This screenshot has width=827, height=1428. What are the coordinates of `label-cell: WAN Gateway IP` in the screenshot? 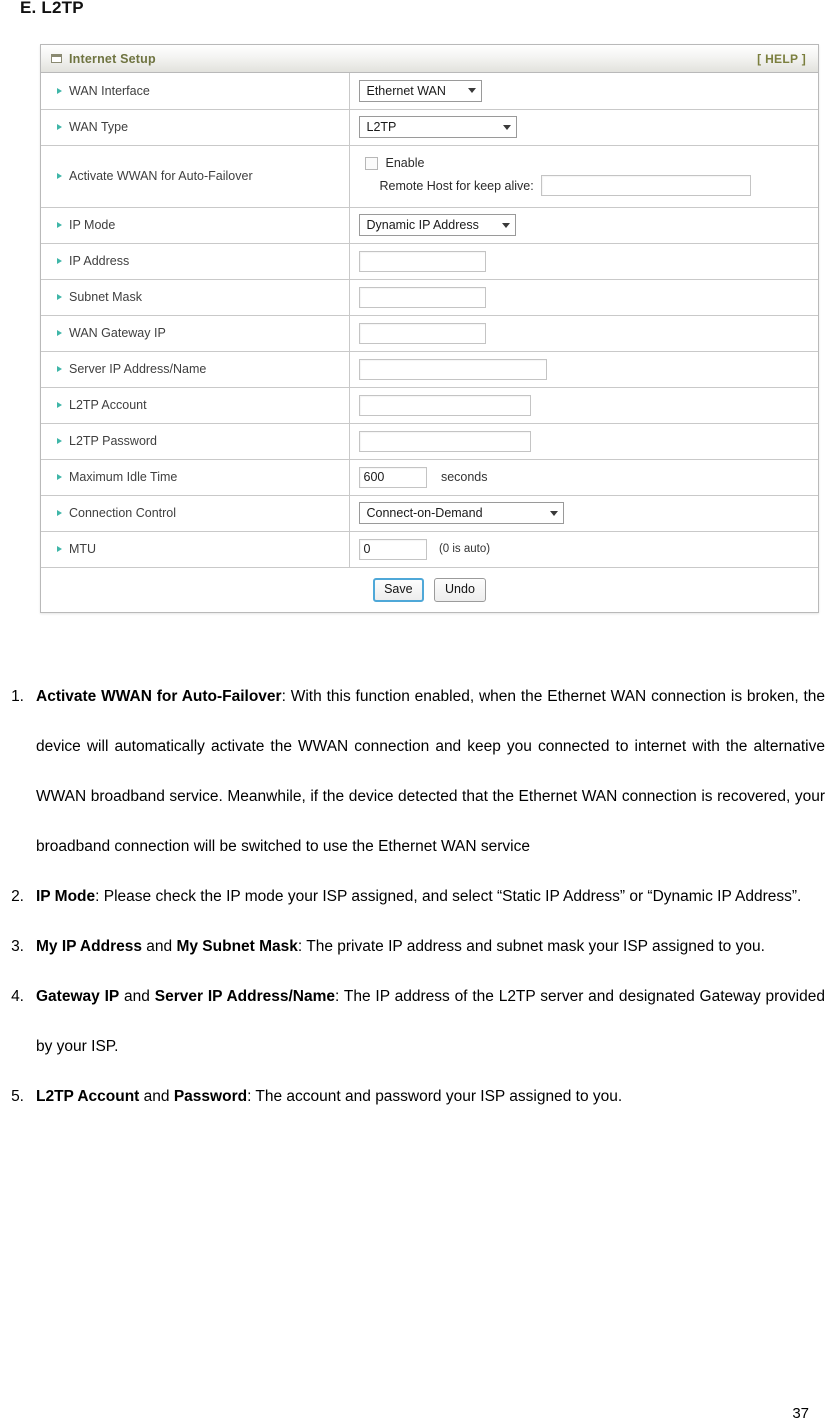 It's located at (195, 333).